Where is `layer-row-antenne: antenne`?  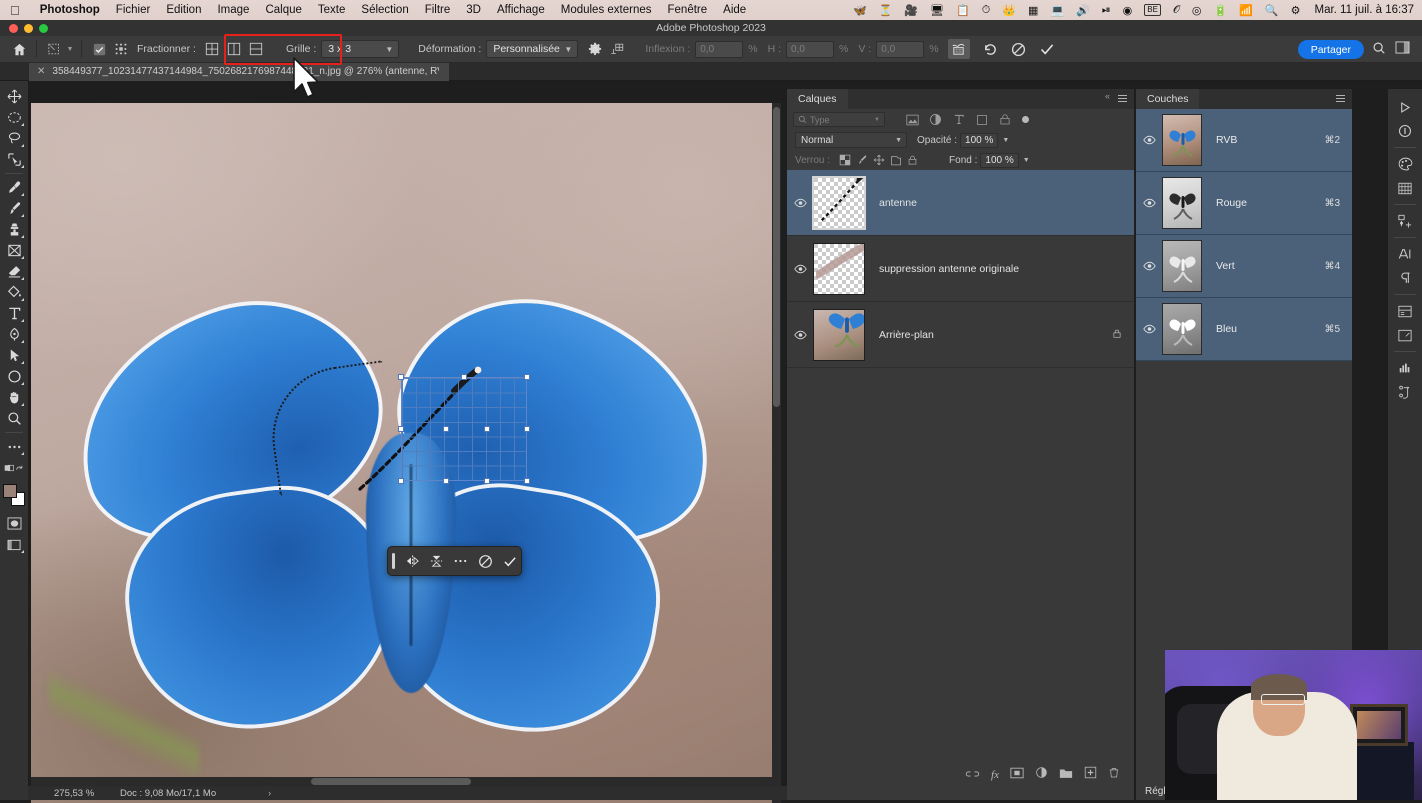
layer-row-antenne: antenne is located at coordinates (960, 203).